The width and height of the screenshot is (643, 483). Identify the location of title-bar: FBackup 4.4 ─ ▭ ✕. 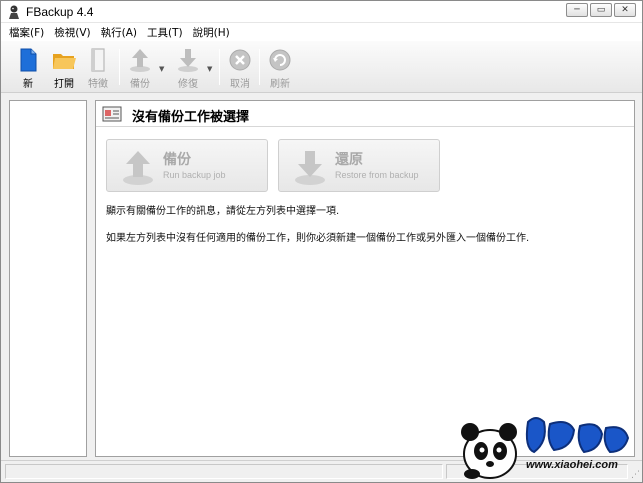
(321, 12).